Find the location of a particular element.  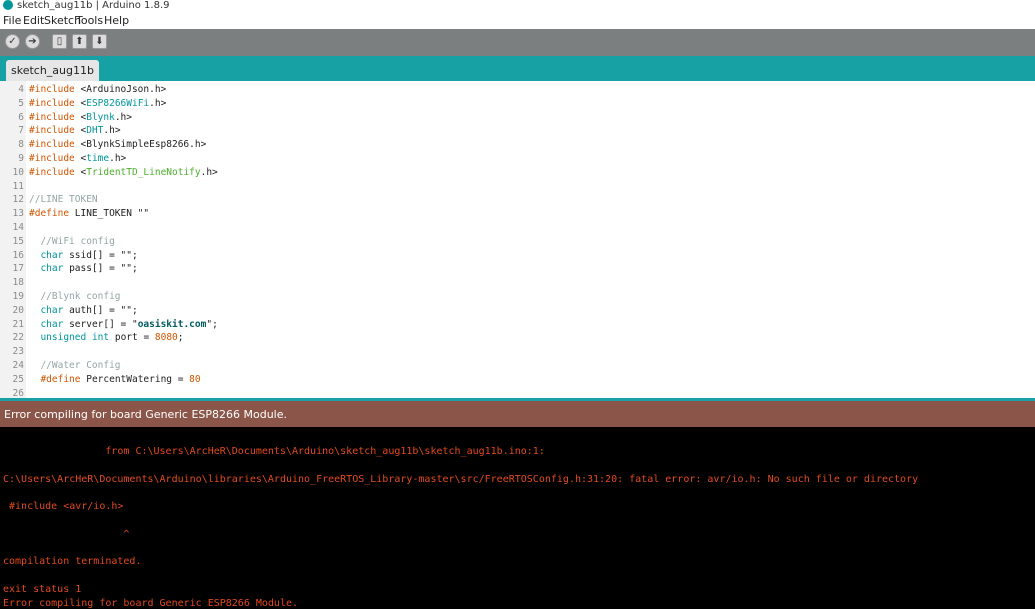

code-token: ; is located at coordinates (180, 338).